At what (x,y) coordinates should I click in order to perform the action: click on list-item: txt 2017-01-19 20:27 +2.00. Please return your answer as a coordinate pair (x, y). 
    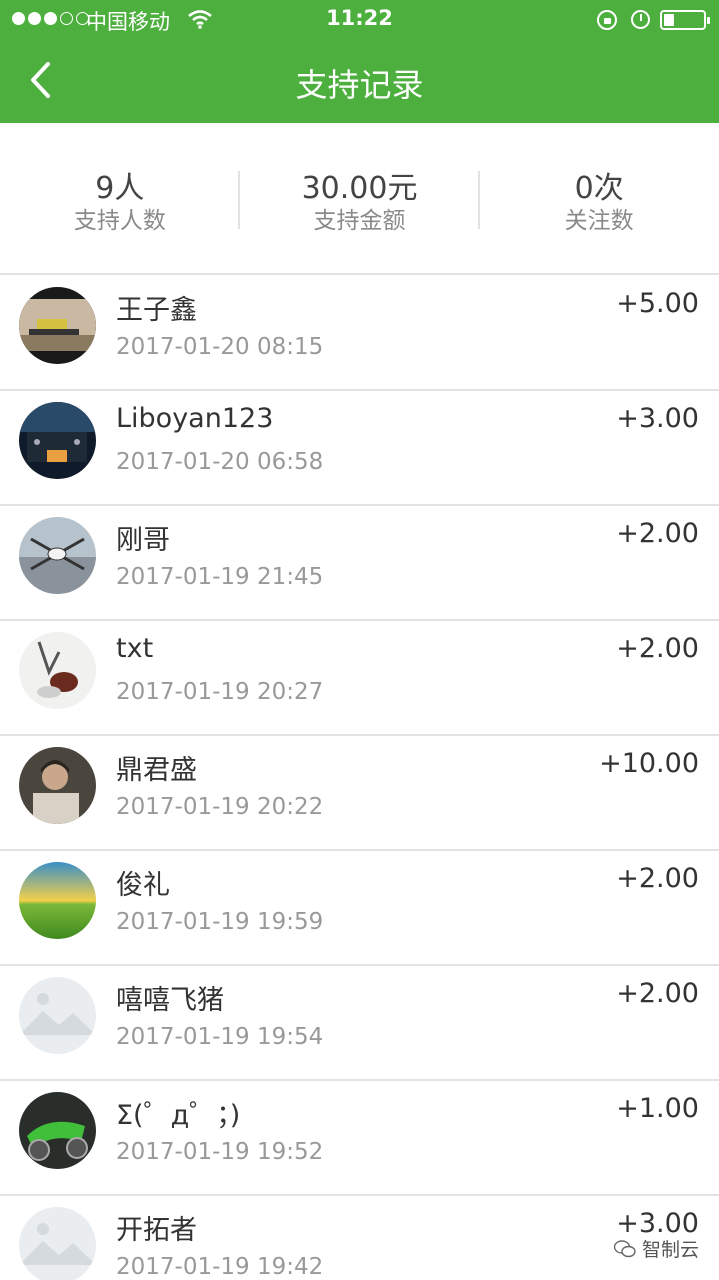
    Looking at the image, I should click on (359, 678).